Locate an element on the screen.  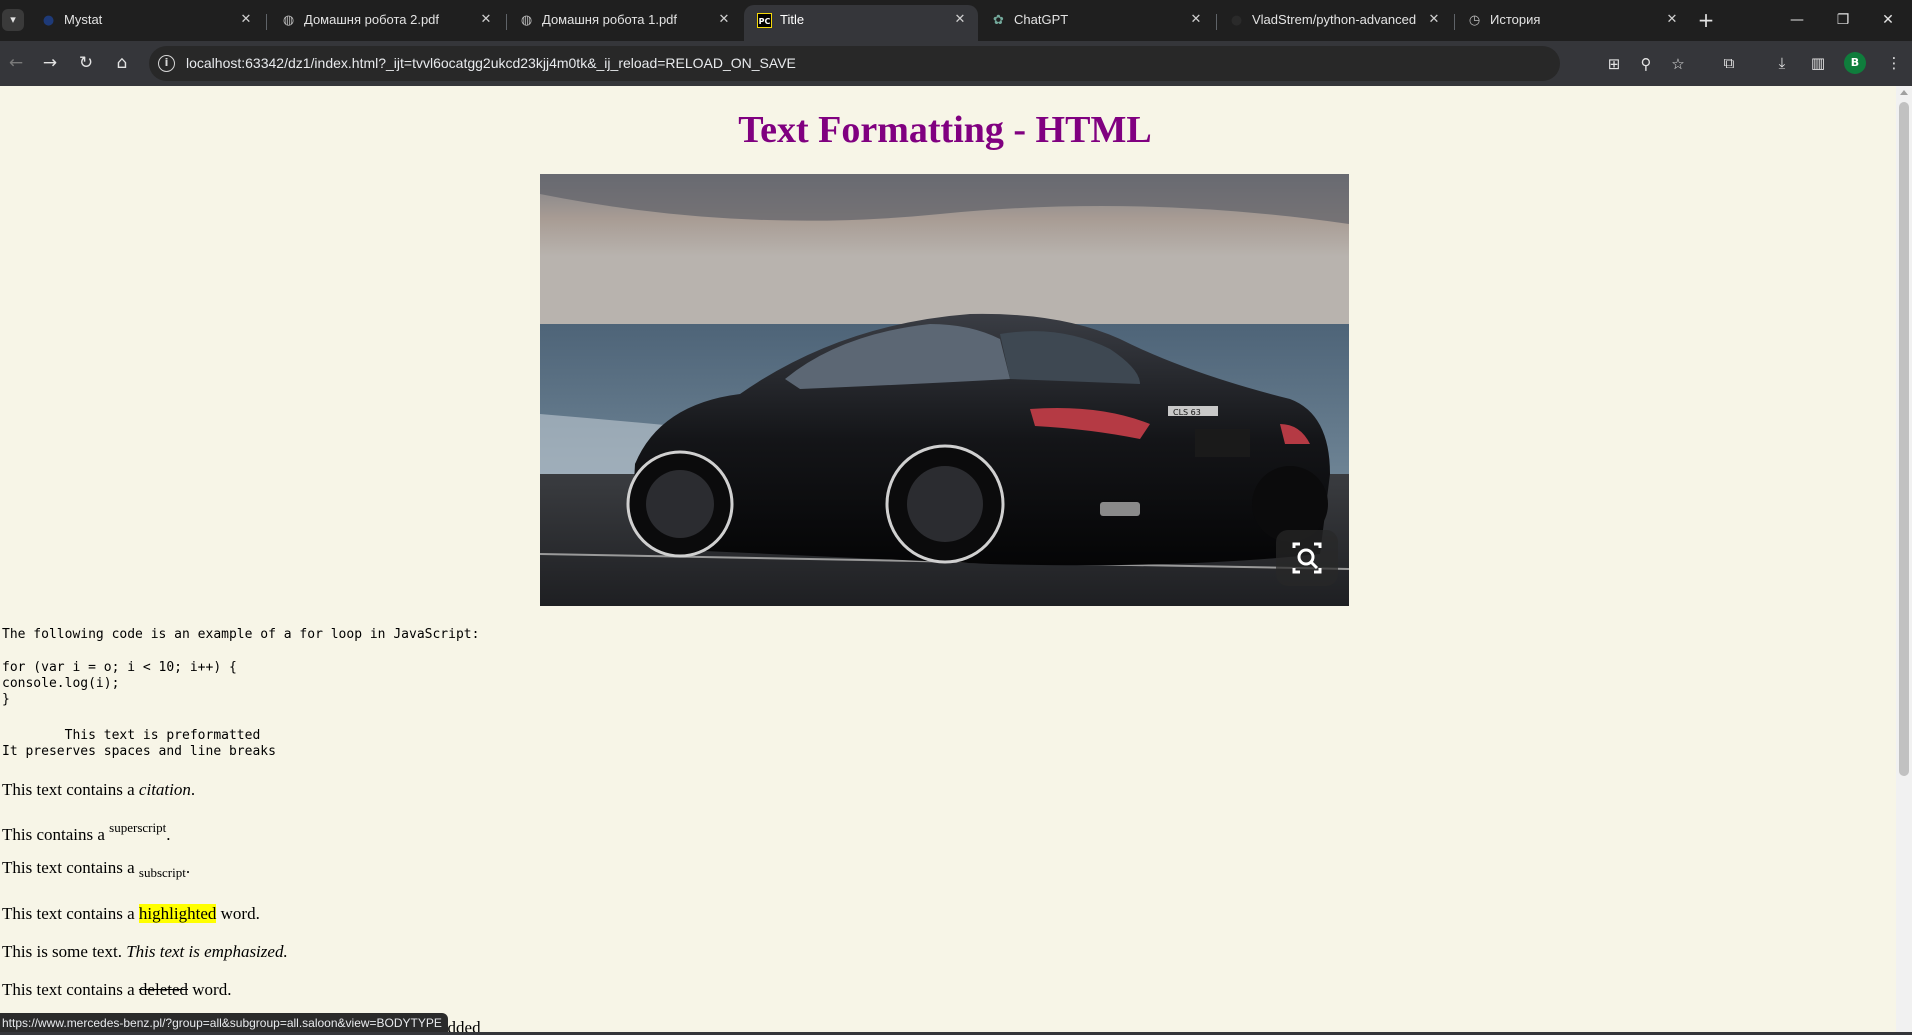
car-badge-text: CLS 63 is located at coordinates (1187, 412).